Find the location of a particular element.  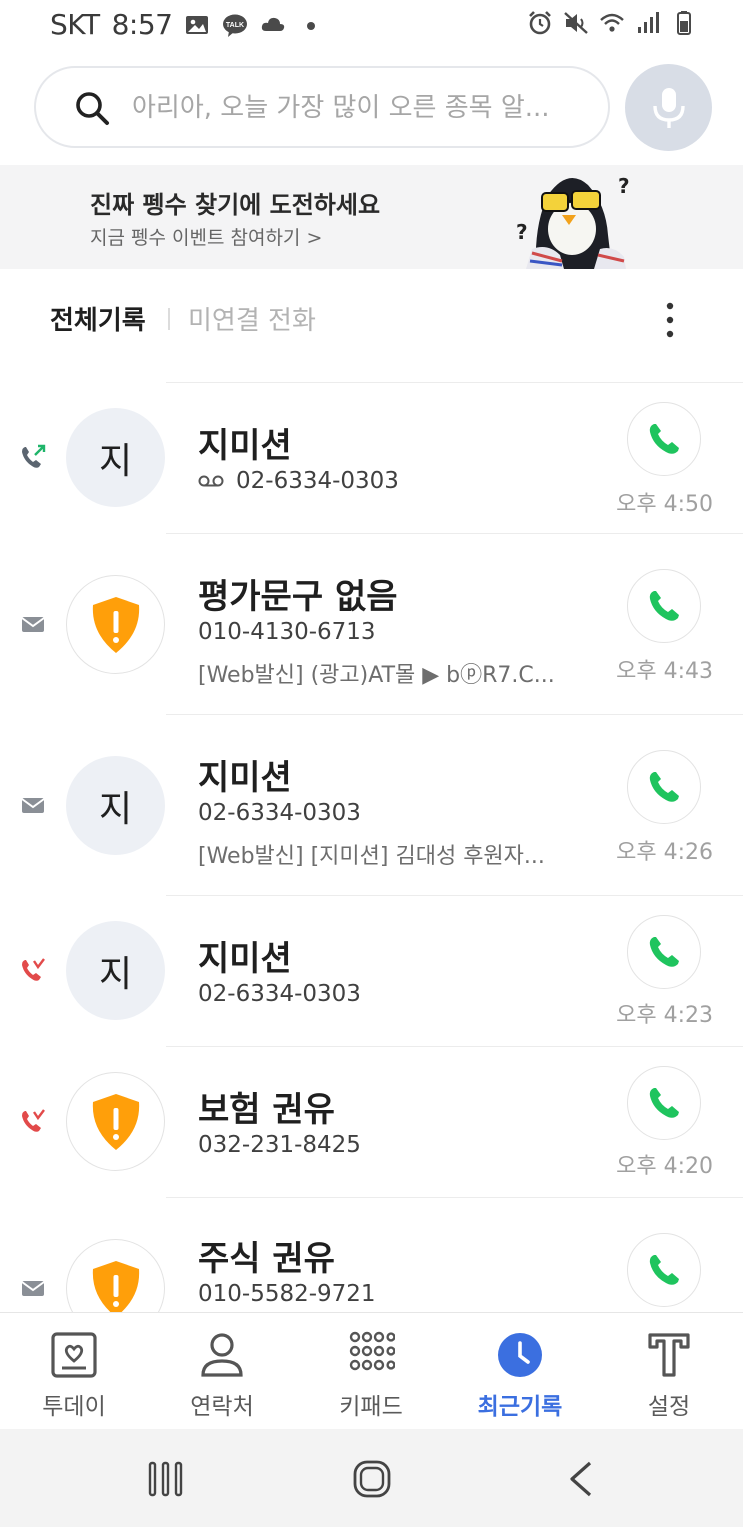

caller-name: 보험 권유 is located at coordinates (266, 1110).